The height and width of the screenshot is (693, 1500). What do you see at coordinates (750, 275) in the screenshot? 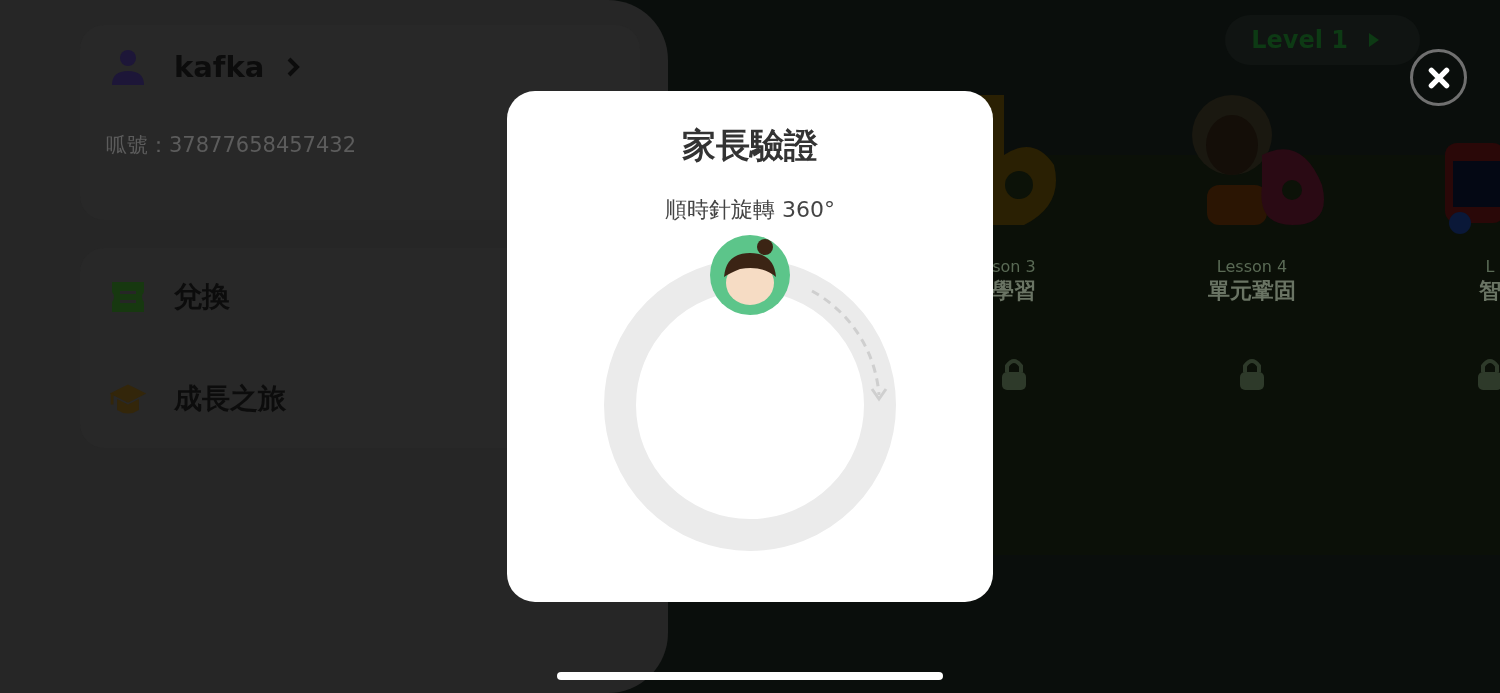
I see `avatar-handle` at bounding box center [750, 275].